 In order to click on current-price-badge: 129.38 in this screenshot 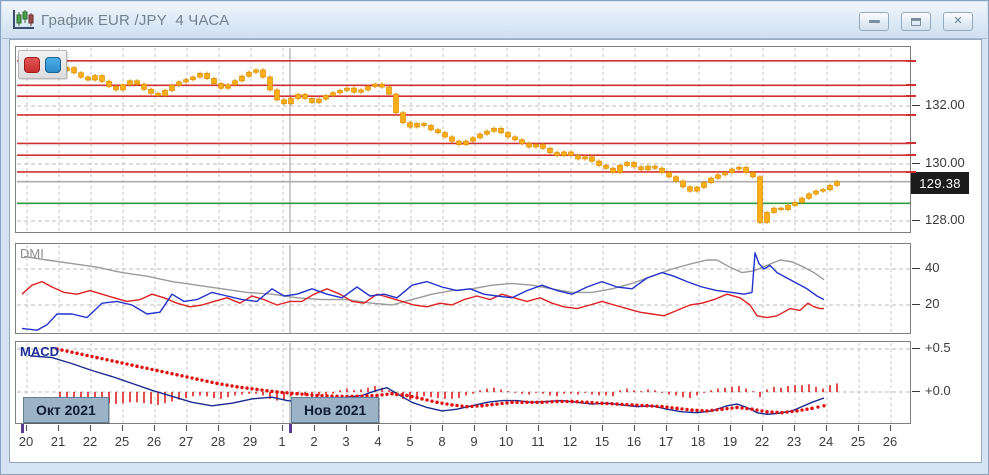, I will do `click(940, 183)`.